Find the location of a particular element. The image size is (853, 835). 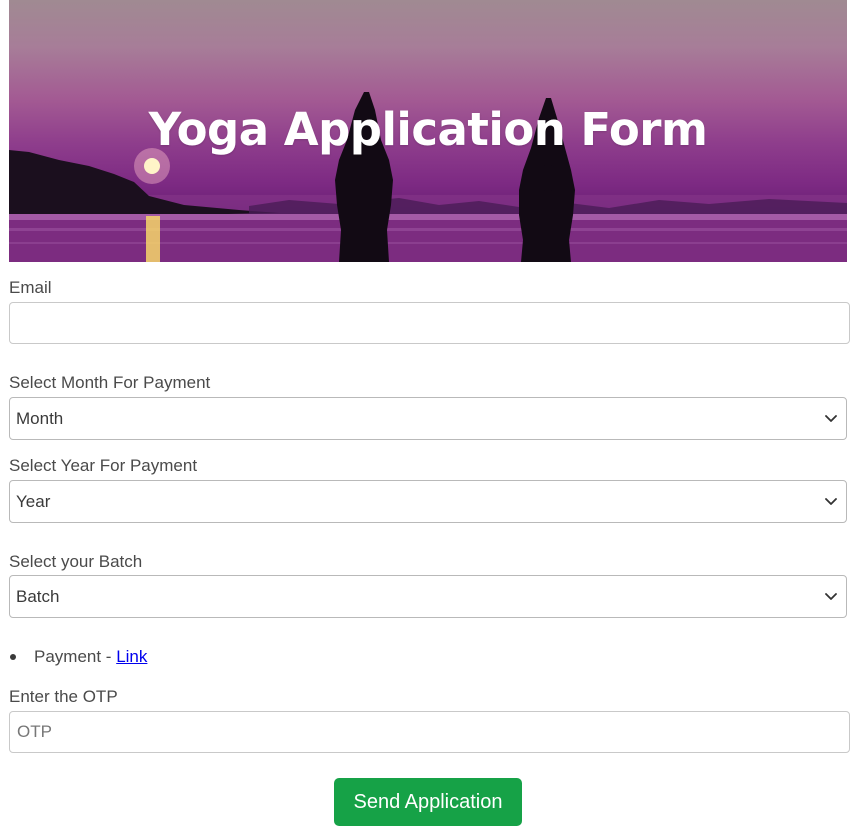

bullet-icon is located at coordinates (13, 657).